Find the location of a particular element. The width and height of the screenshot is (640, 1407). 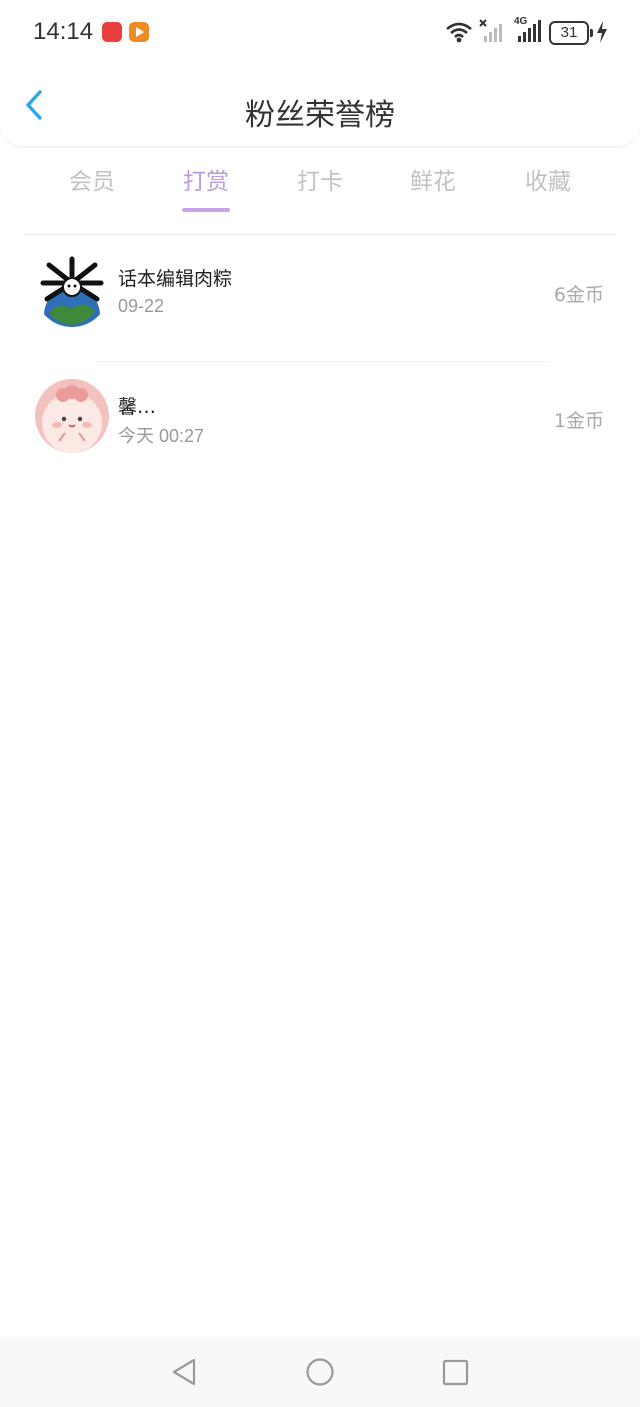

header: 粉丝荣誉榜 is located at coordinates (320, 105).